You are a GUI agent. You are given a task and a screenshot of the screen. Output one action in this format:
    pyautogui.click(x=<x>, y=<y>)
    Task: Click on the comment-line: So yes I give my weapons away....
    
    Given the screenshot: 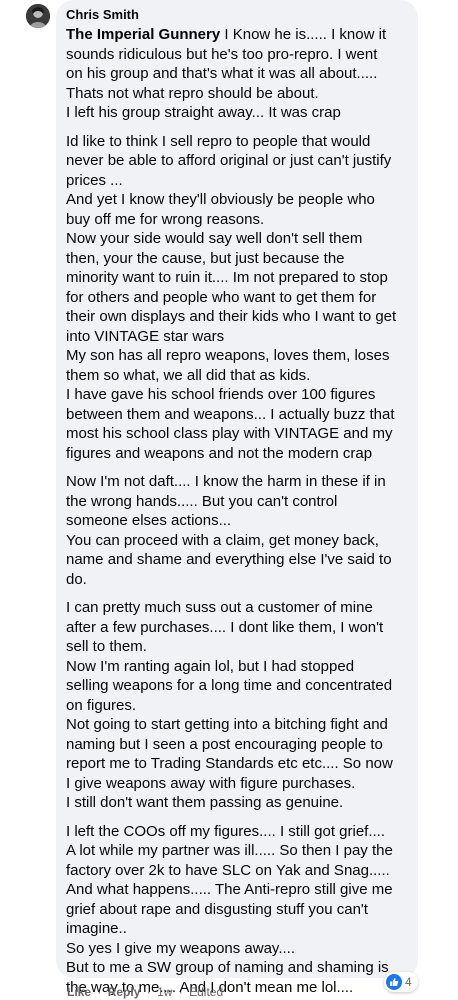 What is the action you would take?
    pyautogui.click(x=180, y=948)
    